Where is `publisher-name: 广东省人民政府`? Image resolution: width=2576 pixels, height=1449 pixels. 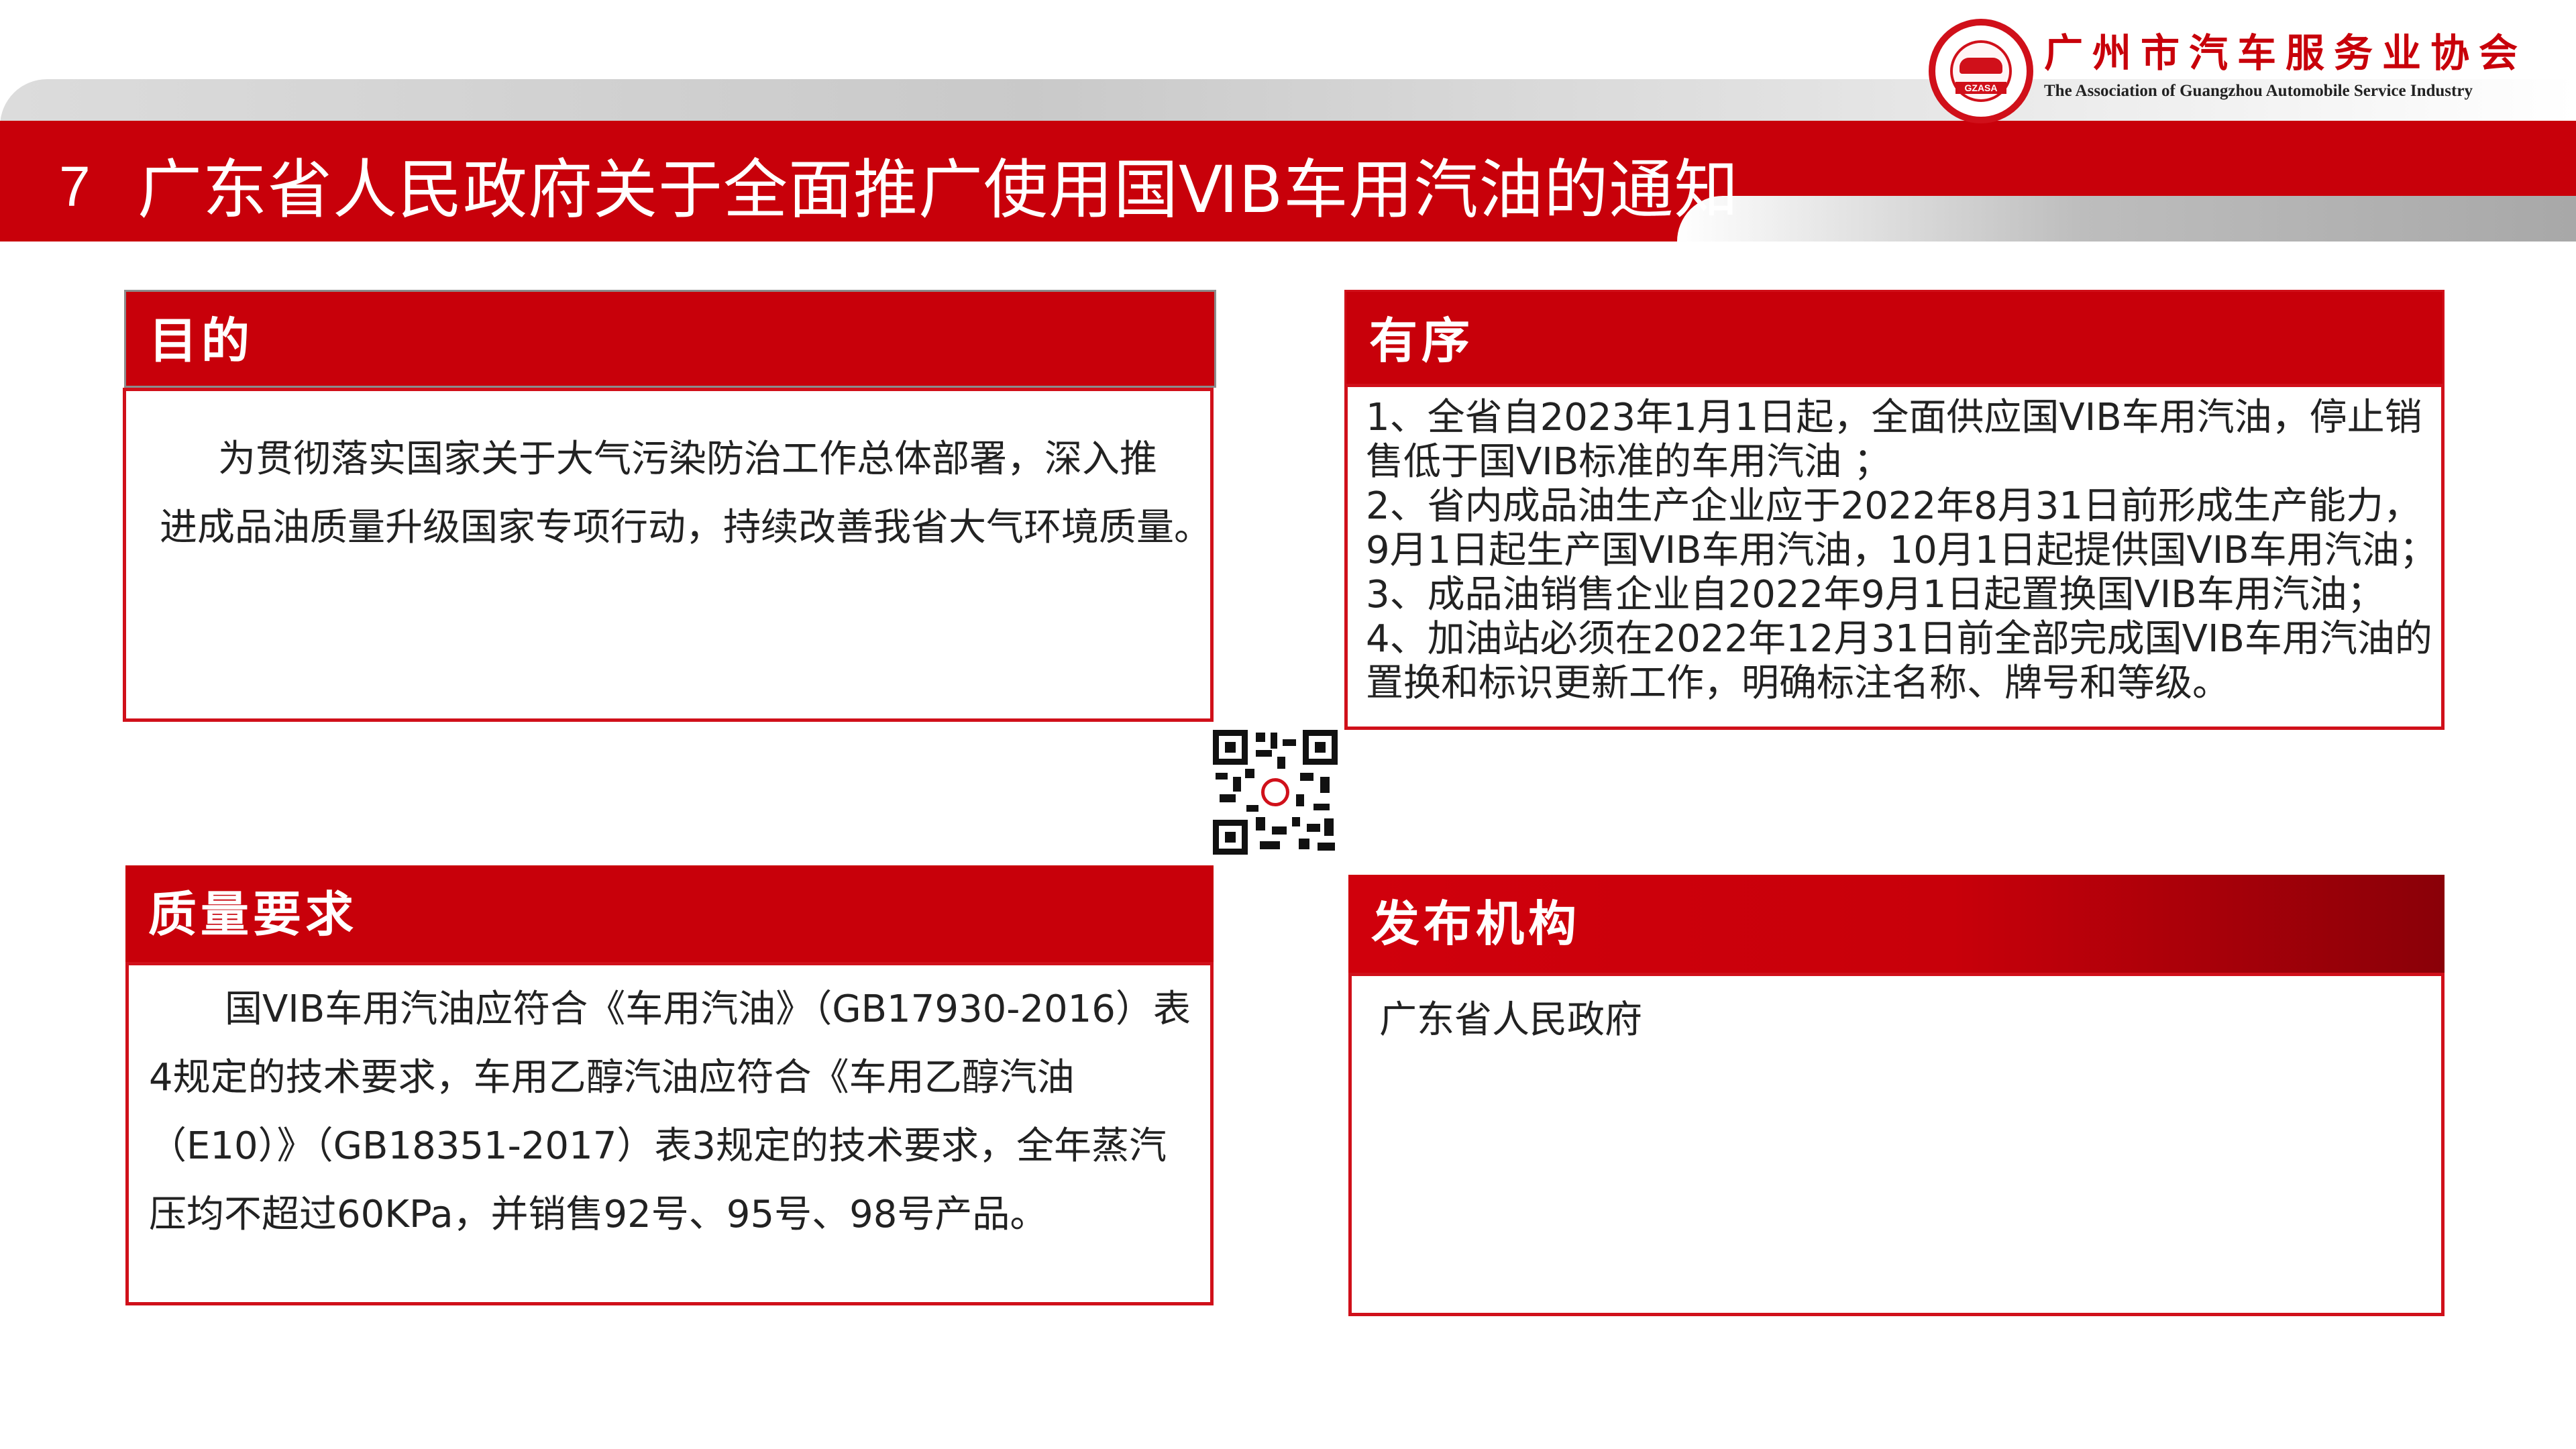
publisher-name: 广东省人民政府 is located at coordinates (1510, 1020).